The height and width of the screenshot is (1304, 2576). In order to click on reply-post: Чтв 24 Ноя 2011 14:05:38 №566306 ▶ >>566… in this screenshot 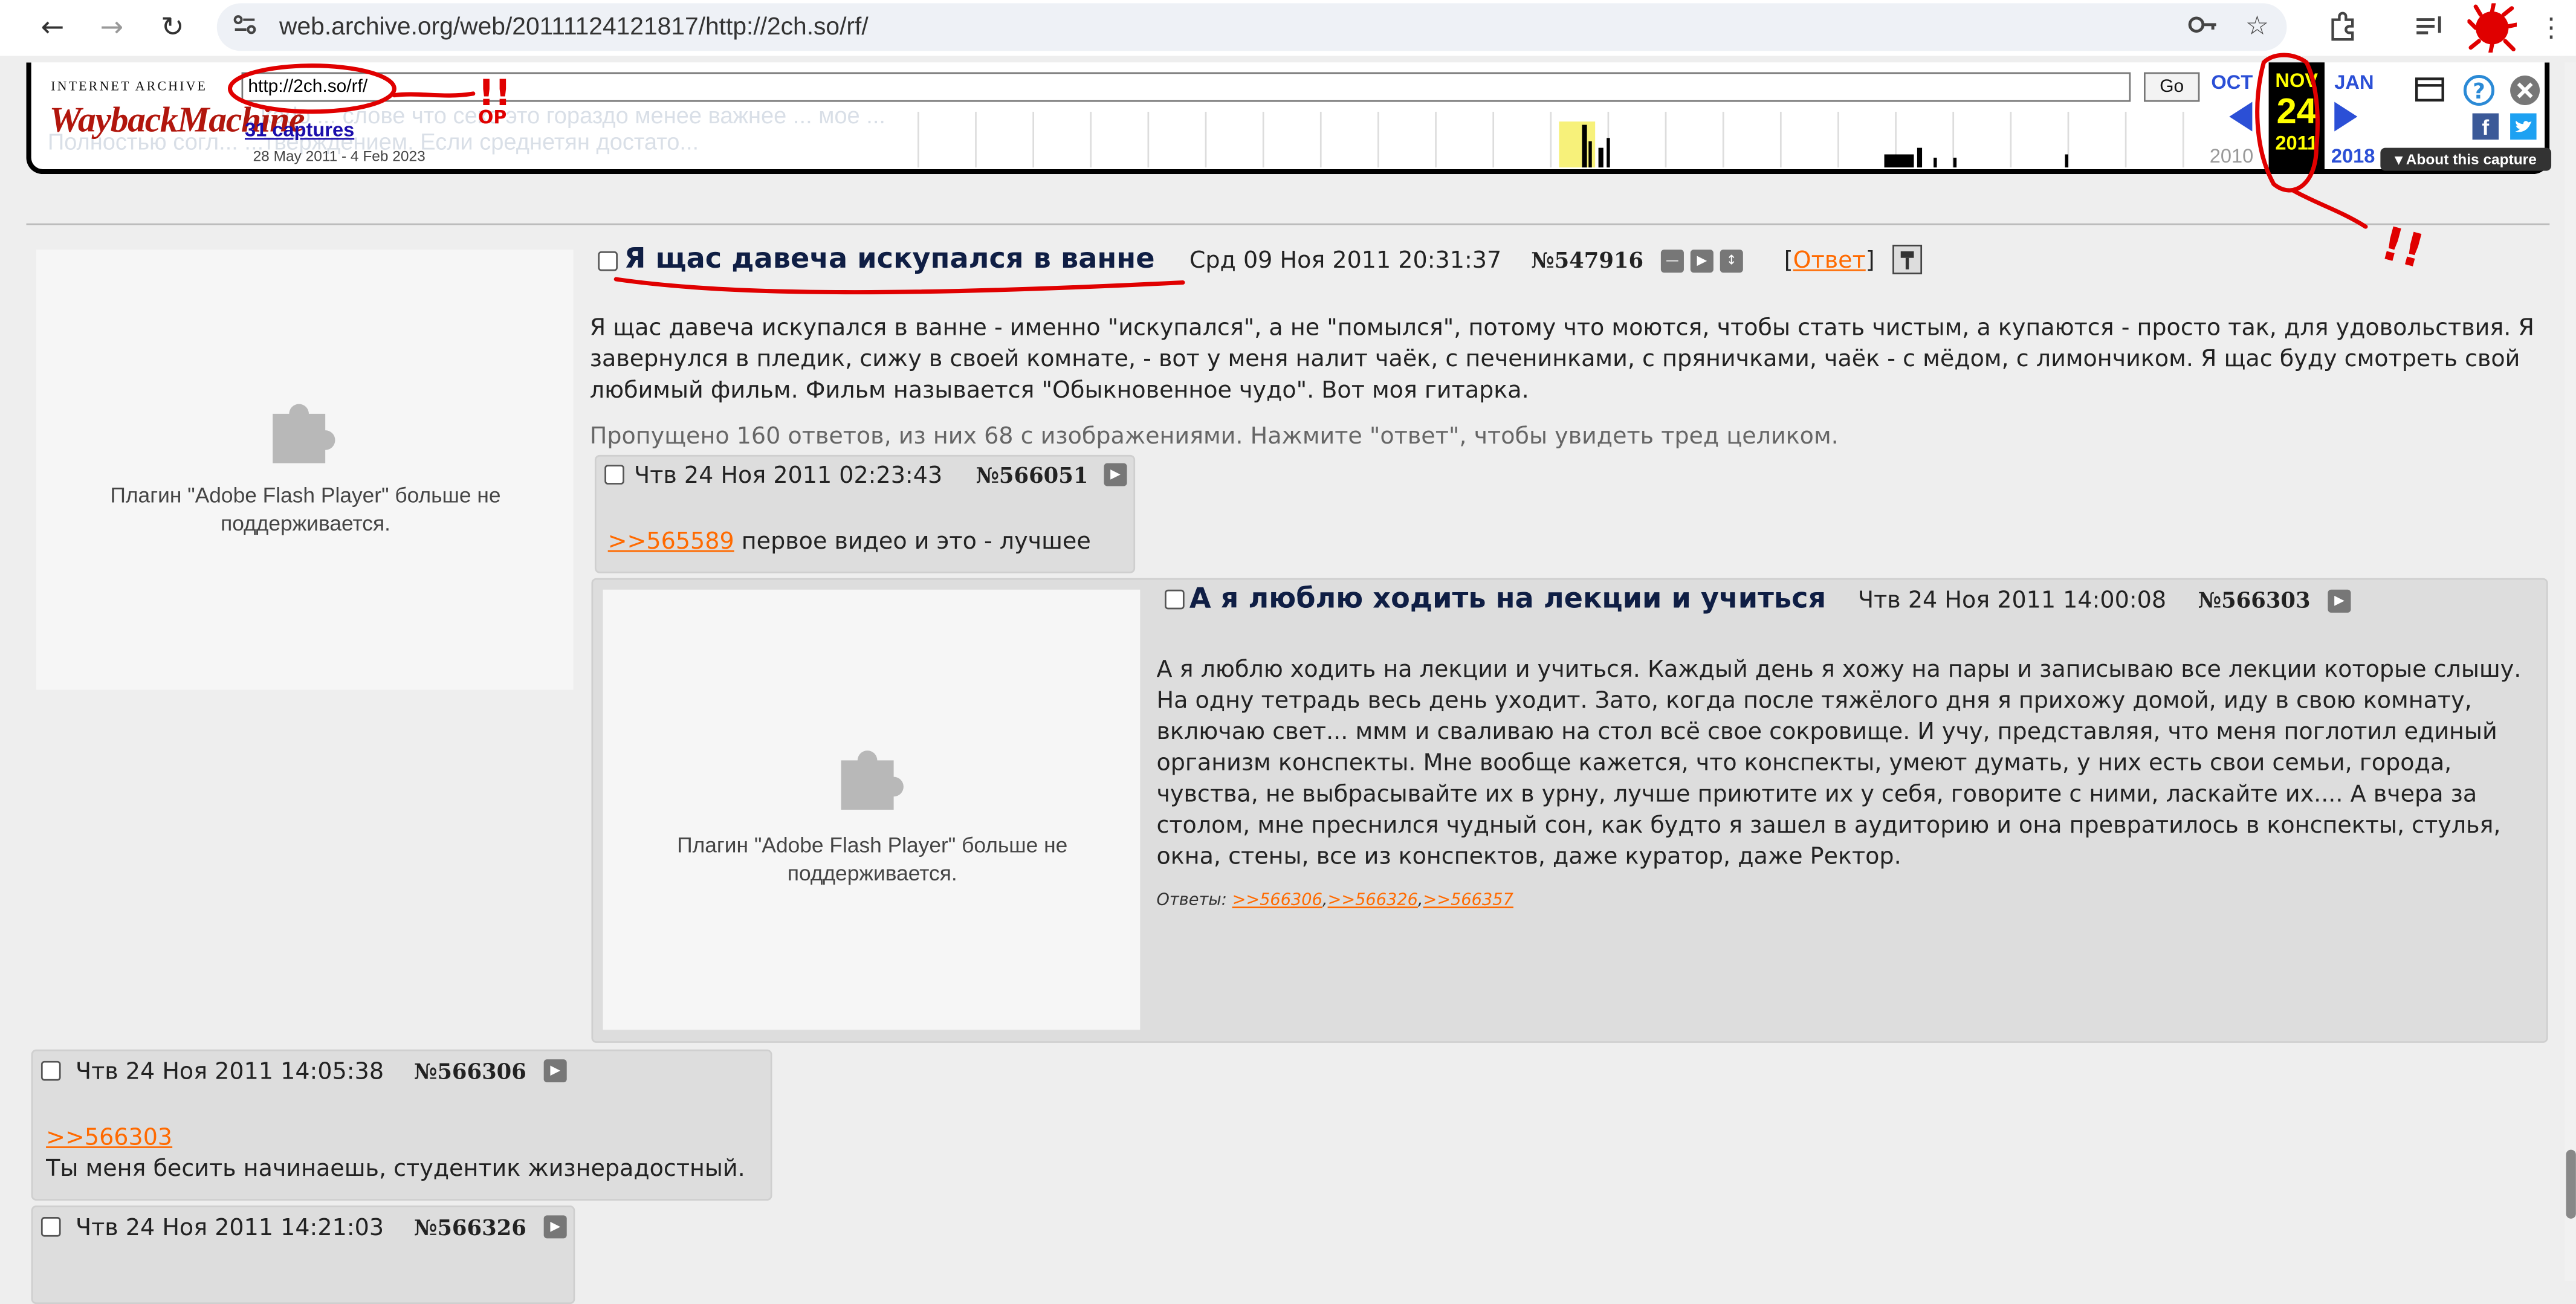, I will do `click(401, 1125)`.